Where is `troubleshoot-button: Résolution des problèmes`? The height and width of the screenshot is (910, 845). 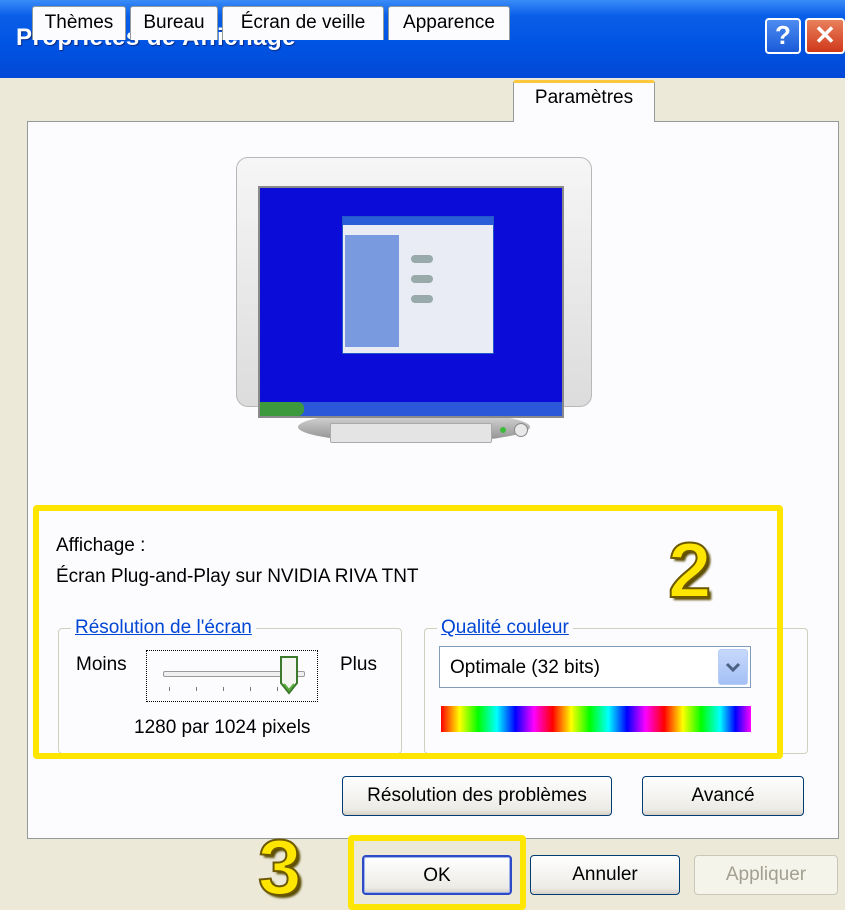
troubleshoot-button: Résolution des problèmes is located at coordinates (477, 796).